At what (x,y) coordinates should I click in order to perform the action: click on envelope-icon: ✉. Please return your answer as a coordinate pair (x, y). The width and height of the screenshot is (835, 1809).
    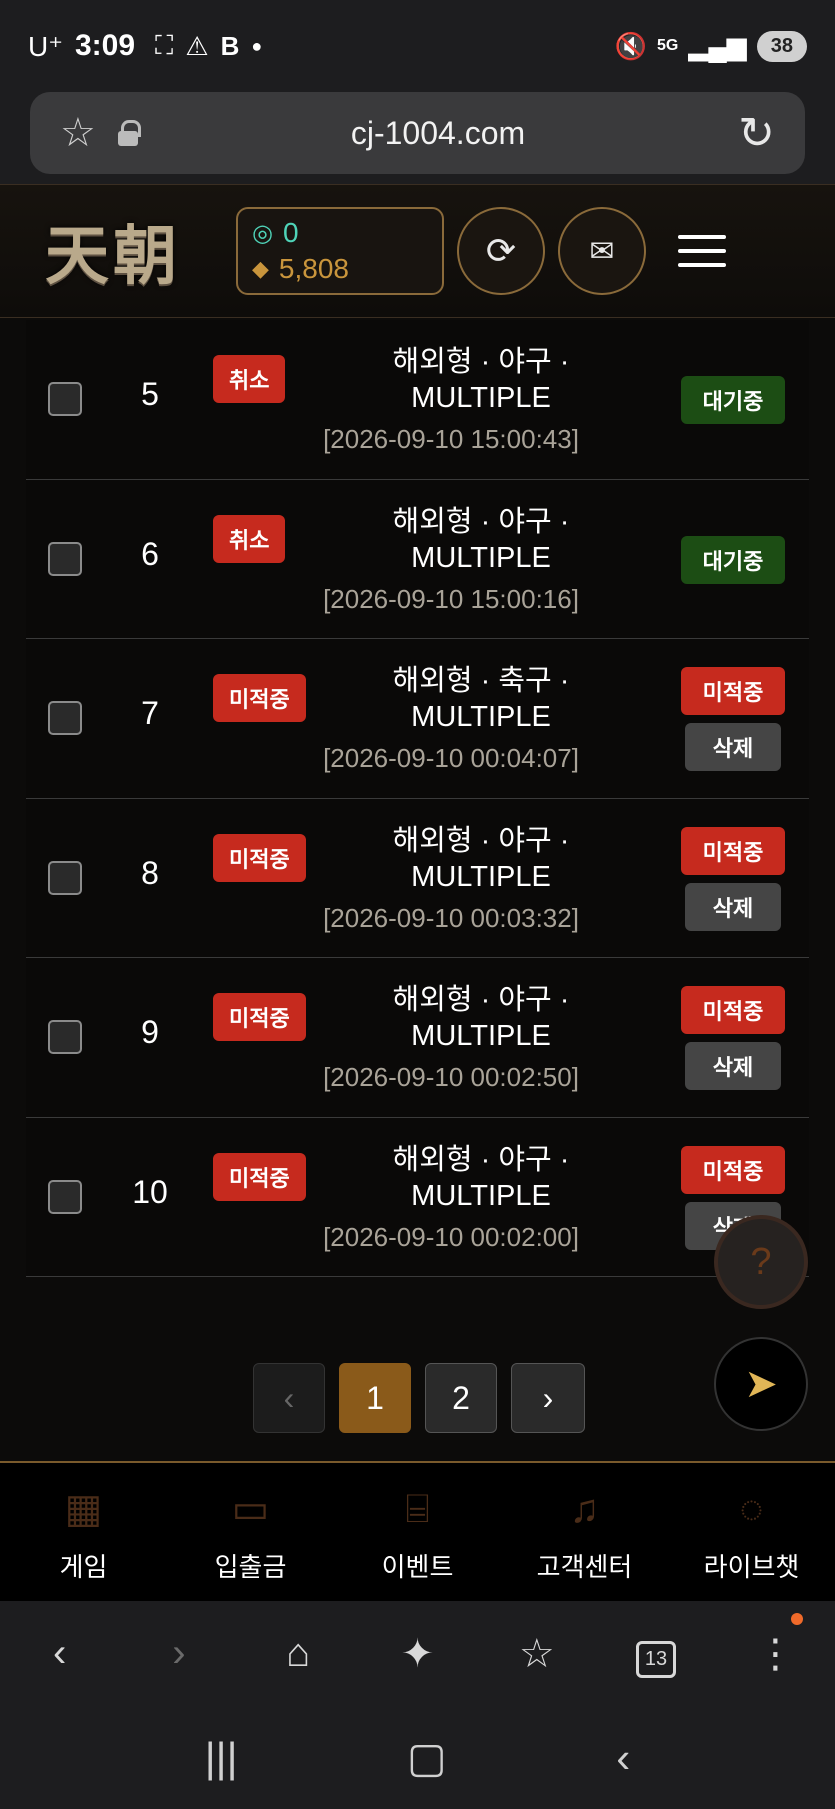
    Looking at the image, I should click on (602, 251).